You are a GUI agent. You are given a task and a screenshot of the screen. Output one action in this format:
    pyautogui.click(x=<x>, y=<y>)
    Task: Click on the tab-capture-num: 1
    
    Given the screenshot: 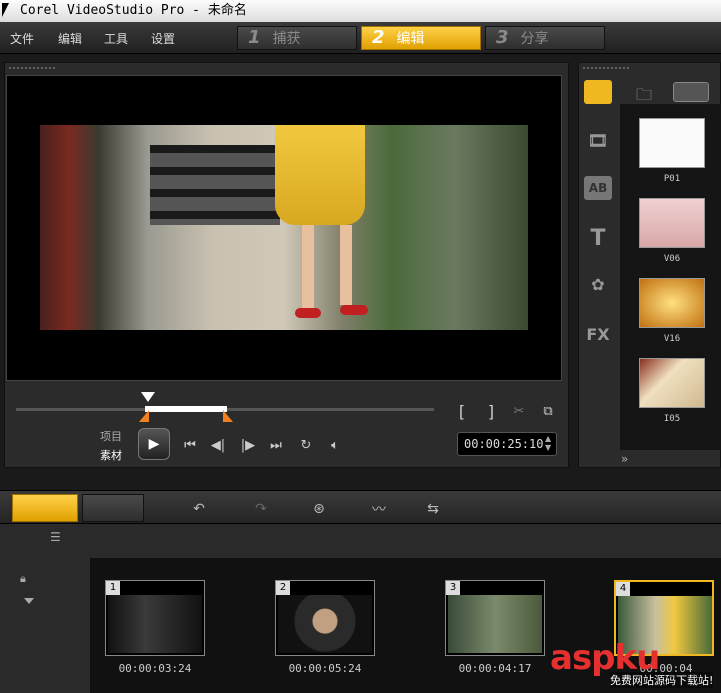 What is the action you would take?
    pyautogui.click(x=254, y=37)
    